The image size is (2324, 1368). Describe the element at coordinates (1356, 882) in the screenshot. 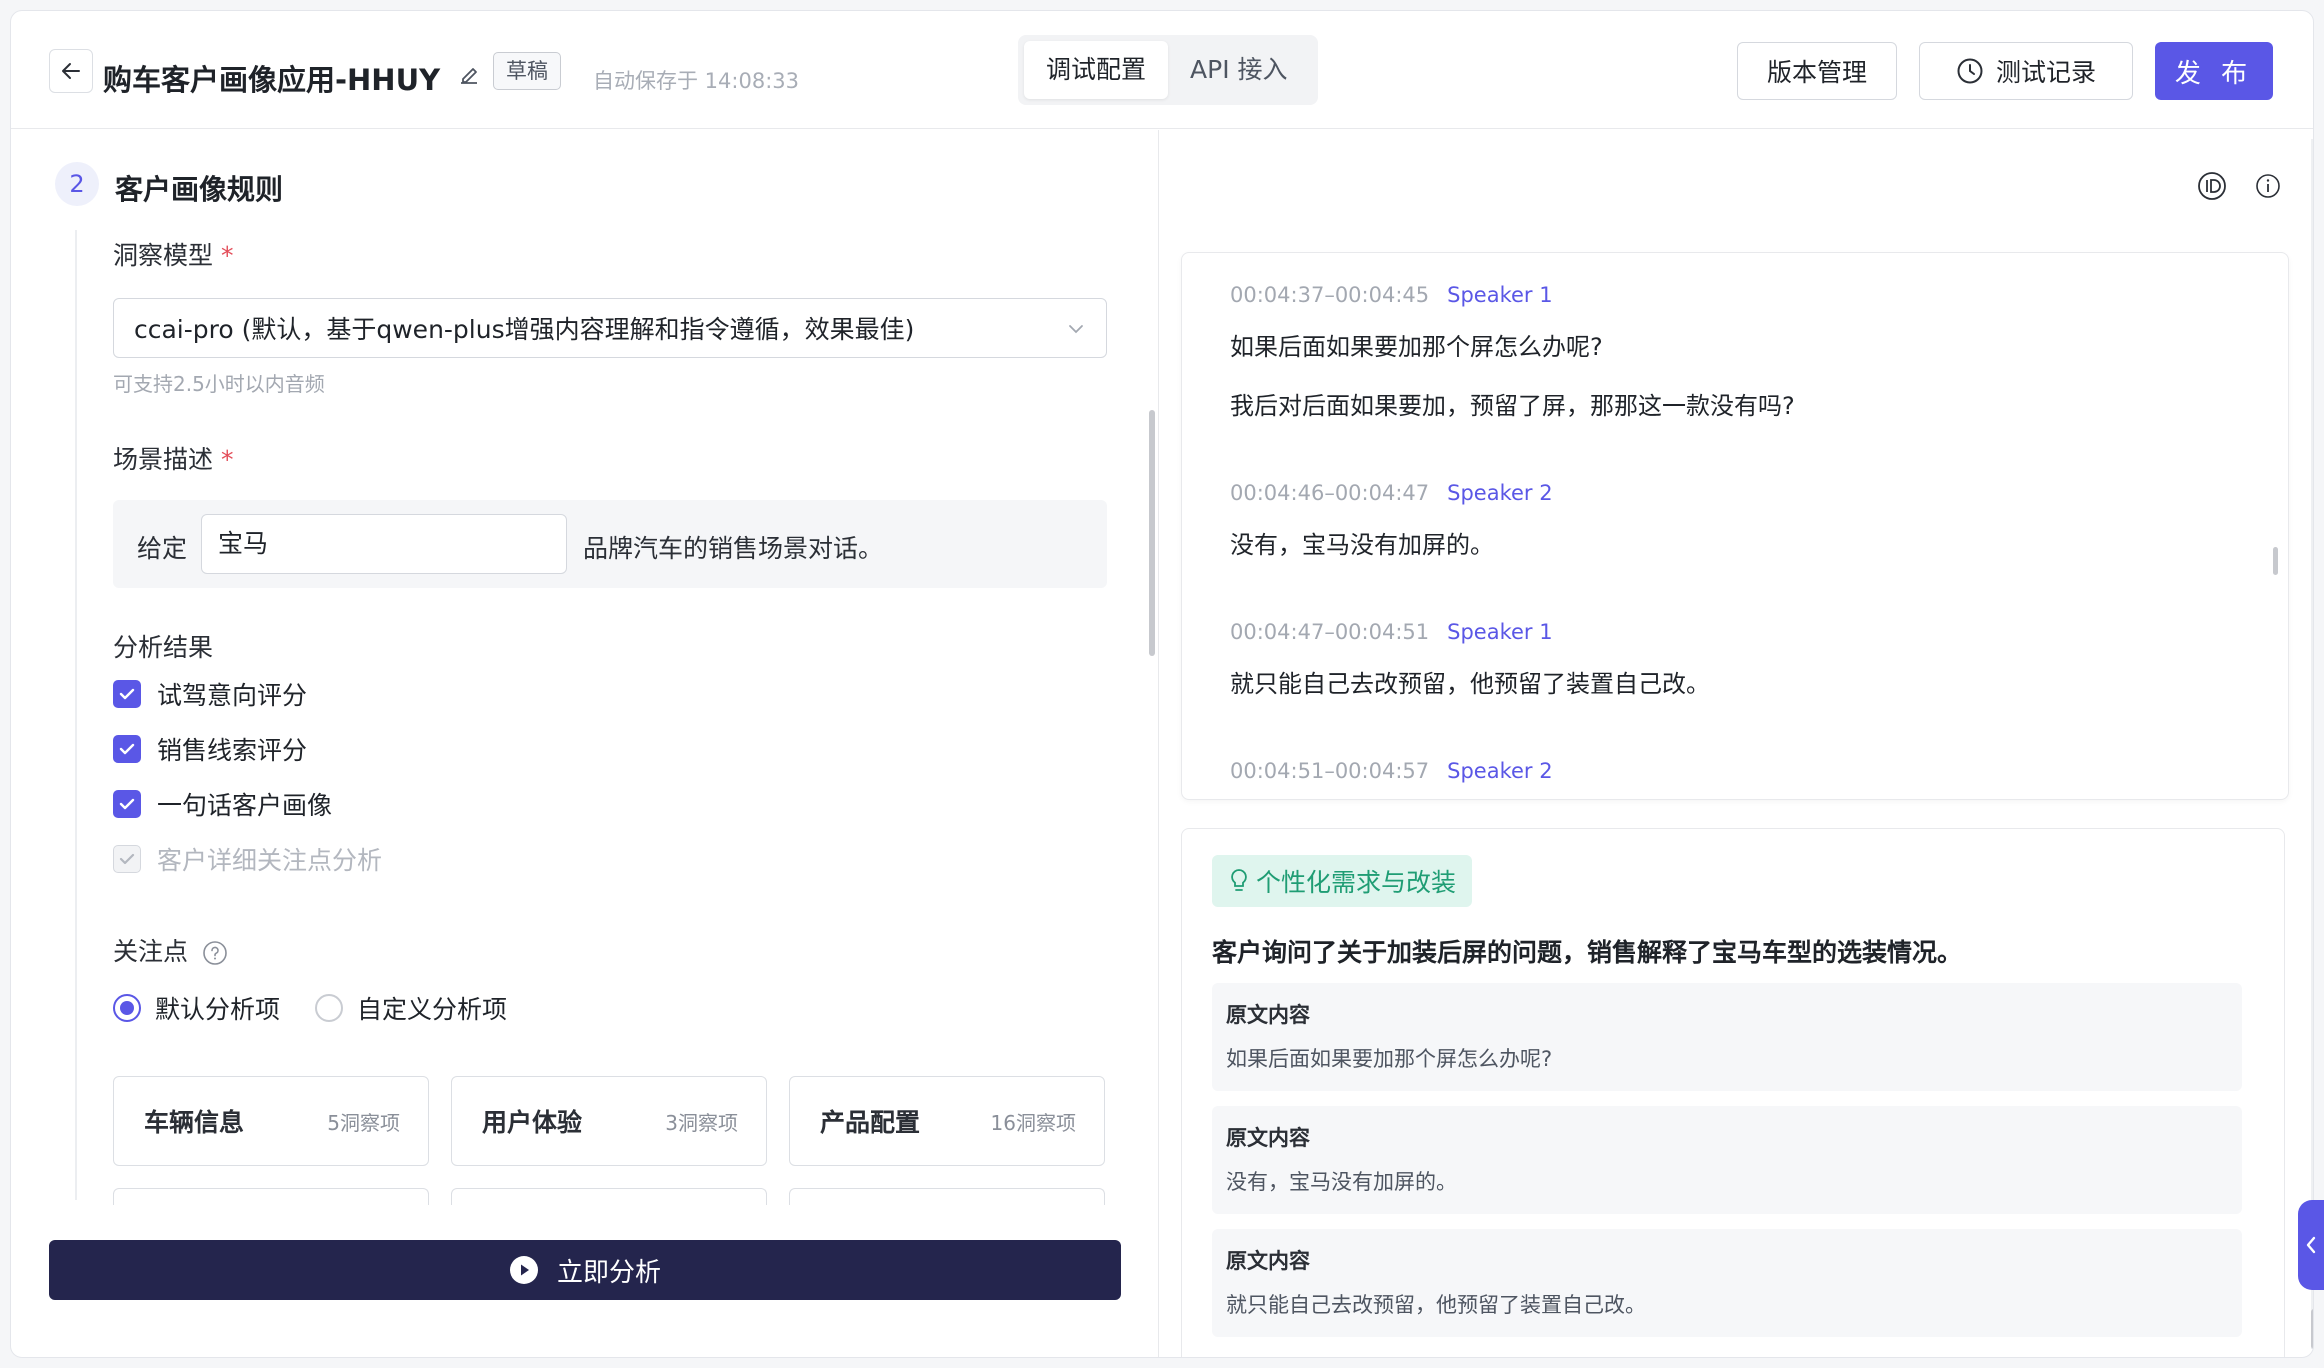

I see `insight-tag-label: 个性化需求与改装` at that location.